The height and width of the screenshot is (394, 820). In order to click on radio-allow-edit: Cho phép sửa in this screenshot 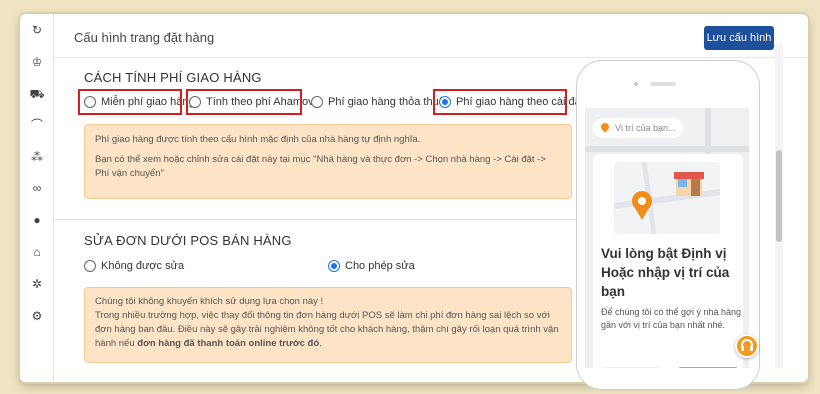, I will do `click(371, 266)`.